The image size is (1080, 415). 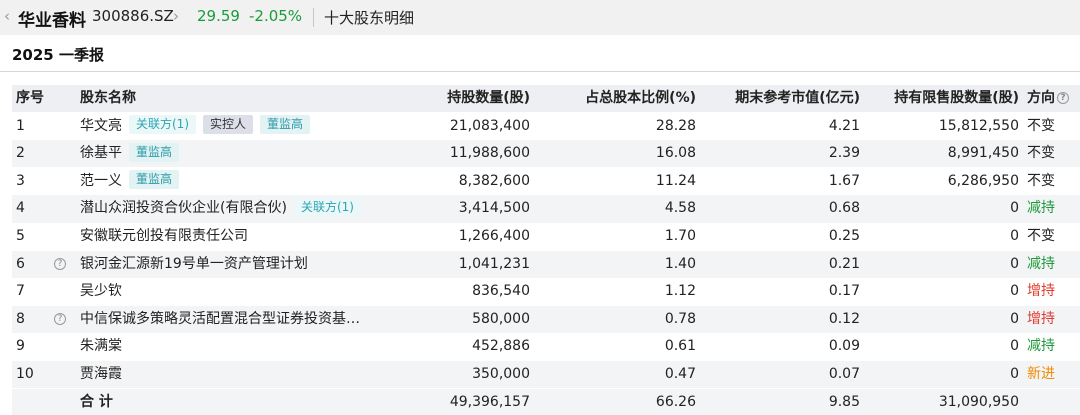 I want to click on help-icon-cell: ?, so click(x=62, y=264).